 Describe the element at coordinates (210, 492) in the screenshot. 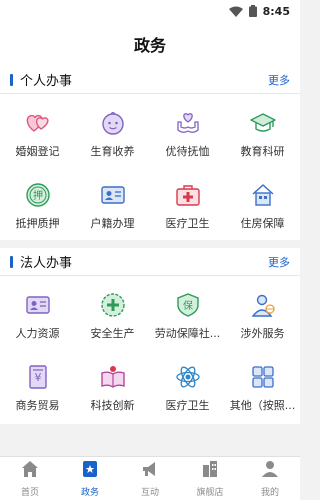

I see `tab-label: 旗舰店` at that location.